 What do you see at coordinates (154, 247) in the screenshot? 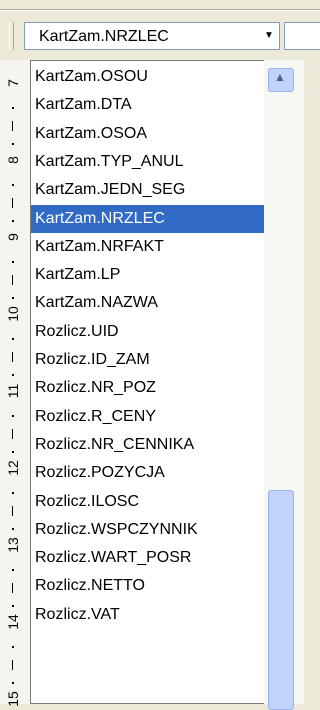
I see `list-item: KartZam.NRFAKT` at bounding box center [154, 247].